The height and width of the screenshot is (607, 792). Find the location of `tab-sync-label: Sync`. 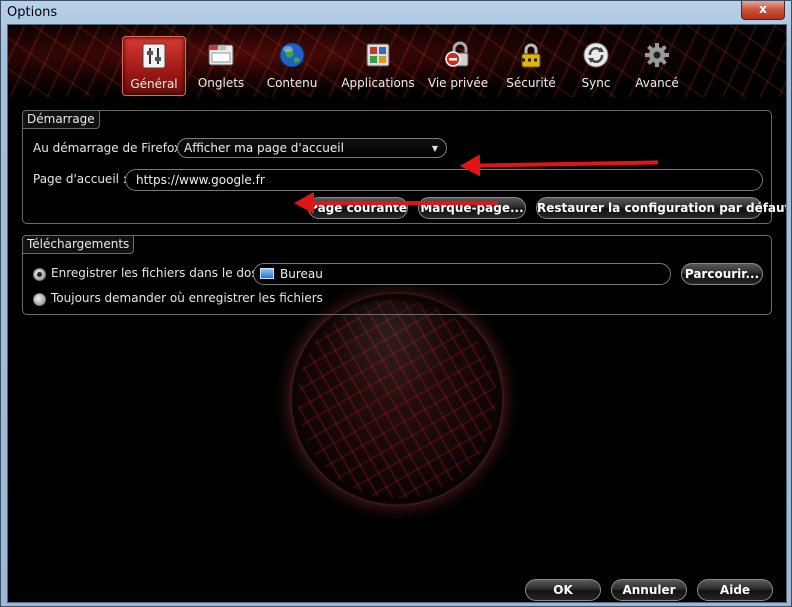

tab-sync-label: Sync is located at coordinates (596, 83).